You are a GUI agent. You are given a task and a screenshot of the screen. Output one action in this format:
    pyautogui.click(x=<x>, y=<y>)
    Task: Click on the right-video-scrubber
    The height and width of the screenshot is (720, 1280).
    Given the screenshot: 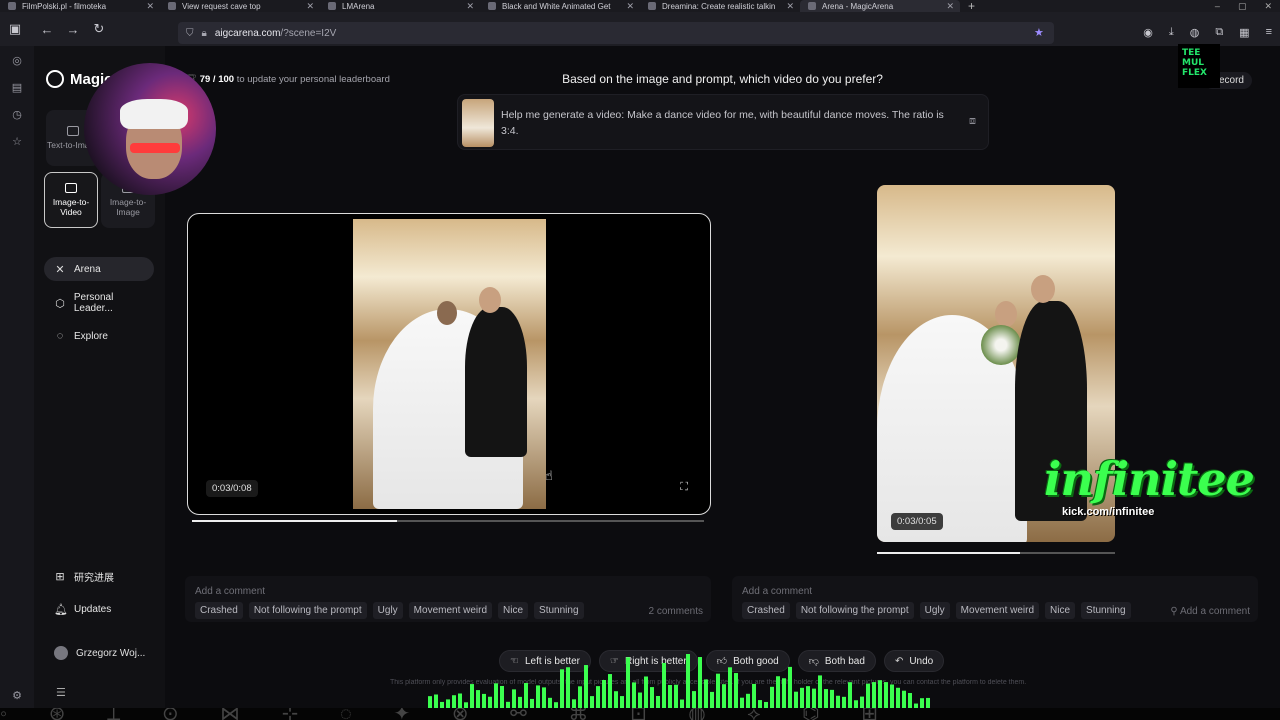 What is the action you would take?
    pyautogui.click(x=996, y=553)
    